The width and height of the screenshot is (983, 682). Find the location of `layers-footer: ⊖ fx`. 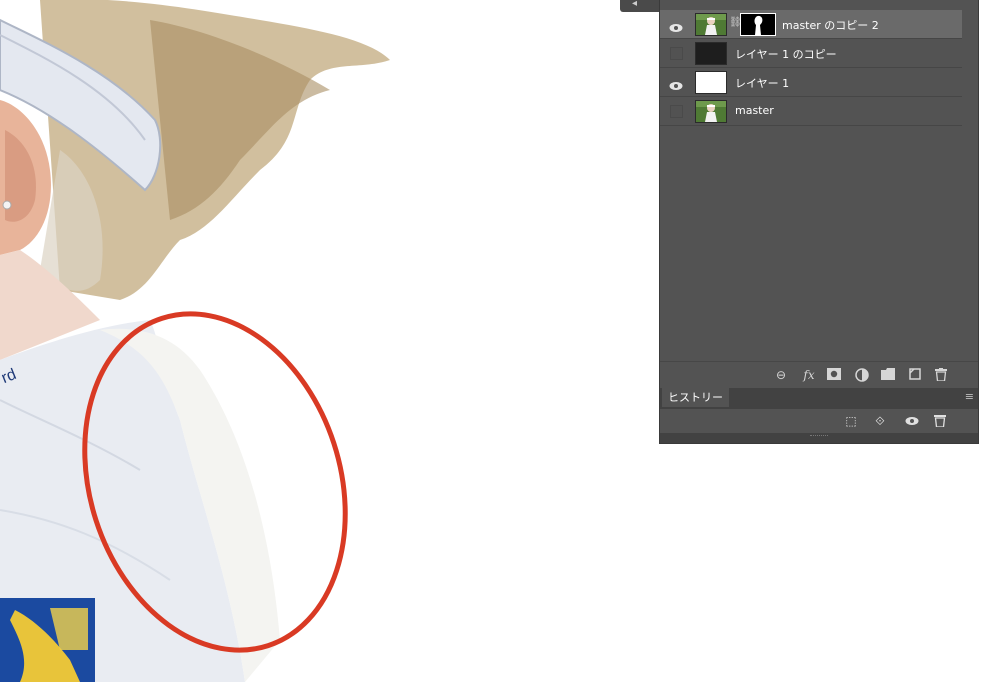

layers-footer: ⊖ fx is located at coordinates (819, 374).